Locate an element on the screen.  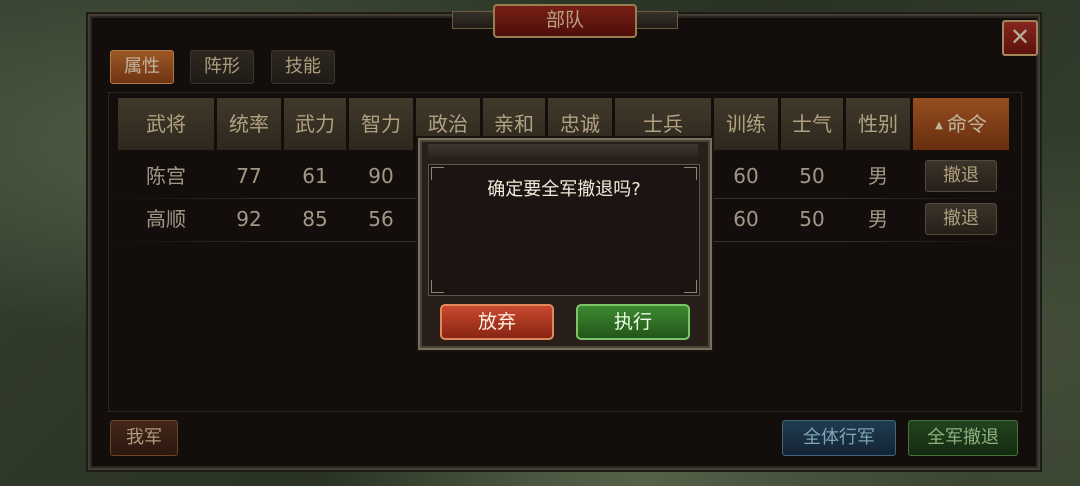
dialog-message-box: 确定要全军撤退吗? is located at coordinates (564, 230).